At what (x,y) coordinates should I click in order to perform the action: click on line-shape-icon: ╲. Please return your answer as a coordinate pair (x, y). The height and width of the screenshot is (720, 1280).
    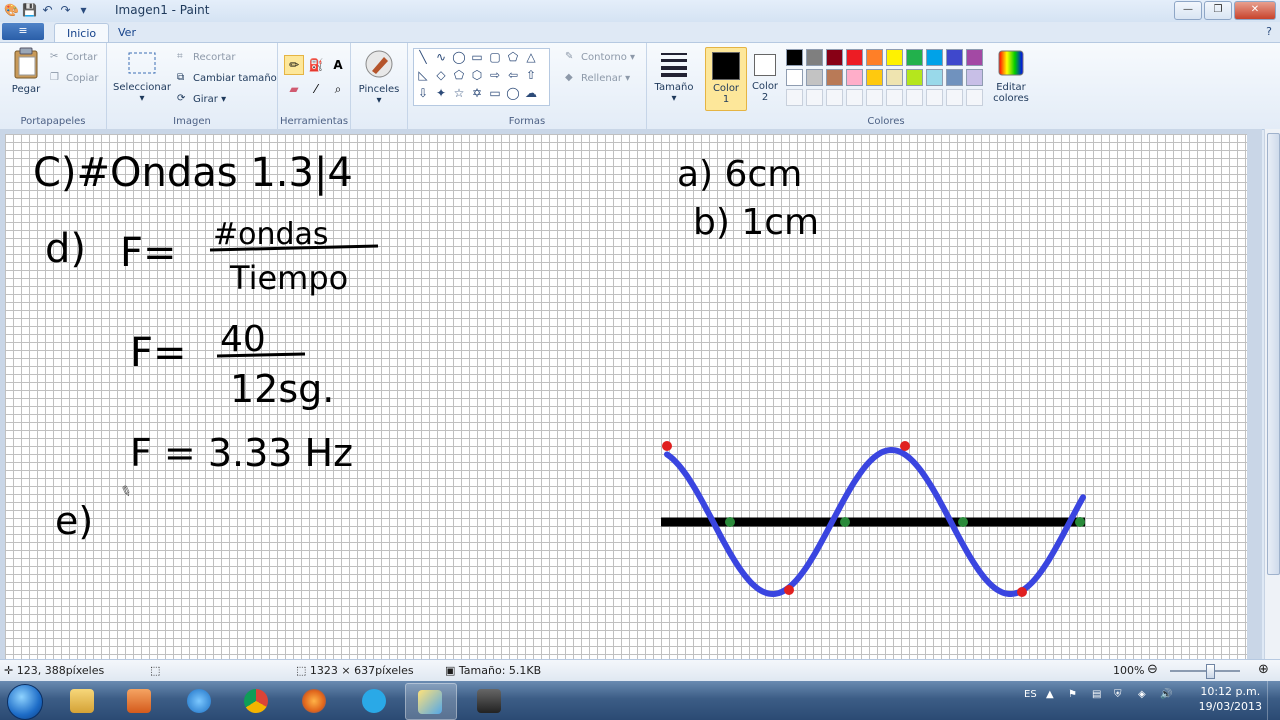
    Looking at the image, I should click on (423, 57).